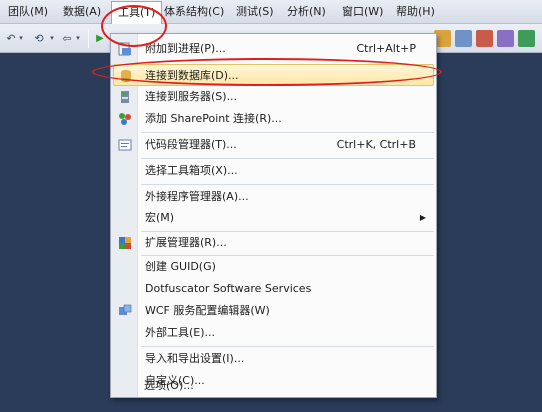  Describe the element at coordinates (78, 38) in the screenshot. I see `navigate-dropdown-icon: ▾` at that location.